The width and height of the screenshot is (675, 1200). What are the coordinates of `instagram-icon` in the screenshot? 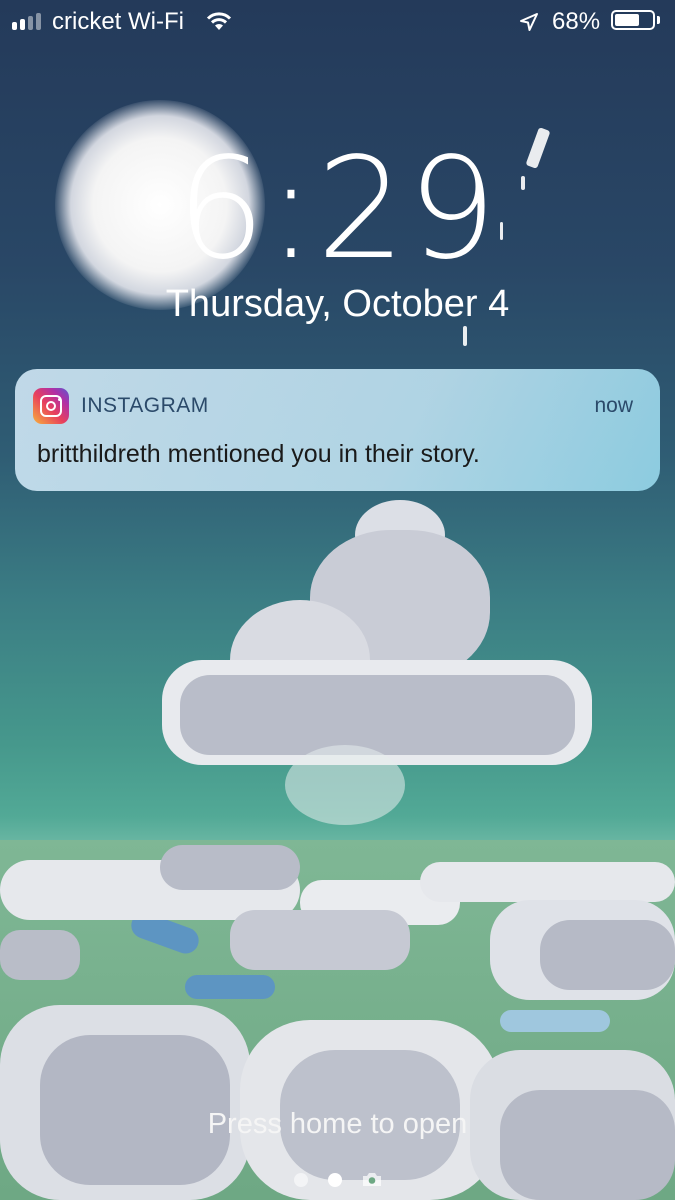 It's located at (51, 406).